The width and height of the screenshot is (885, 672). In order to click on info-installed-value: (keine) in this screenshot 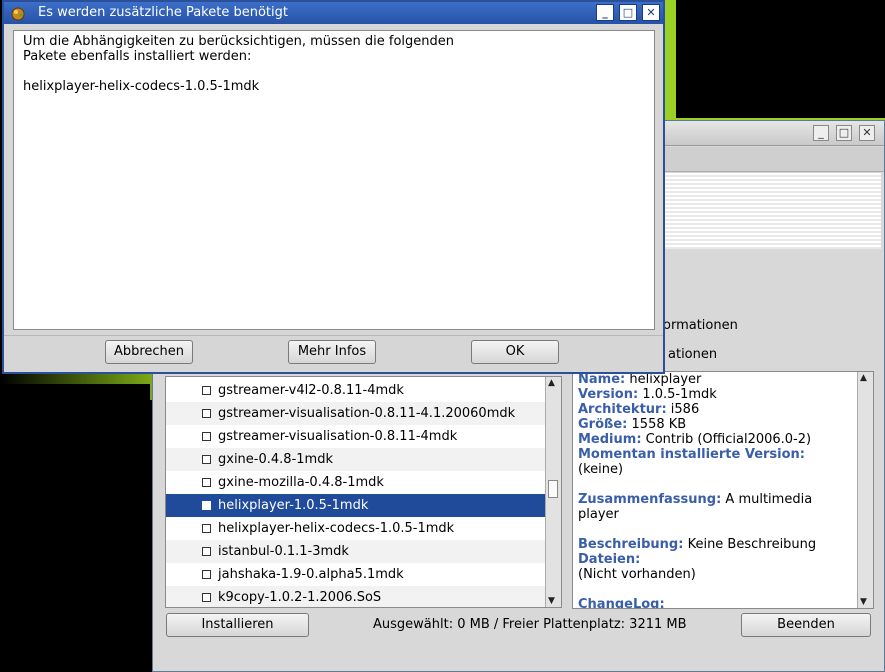, I will do `click(601, 469)`.